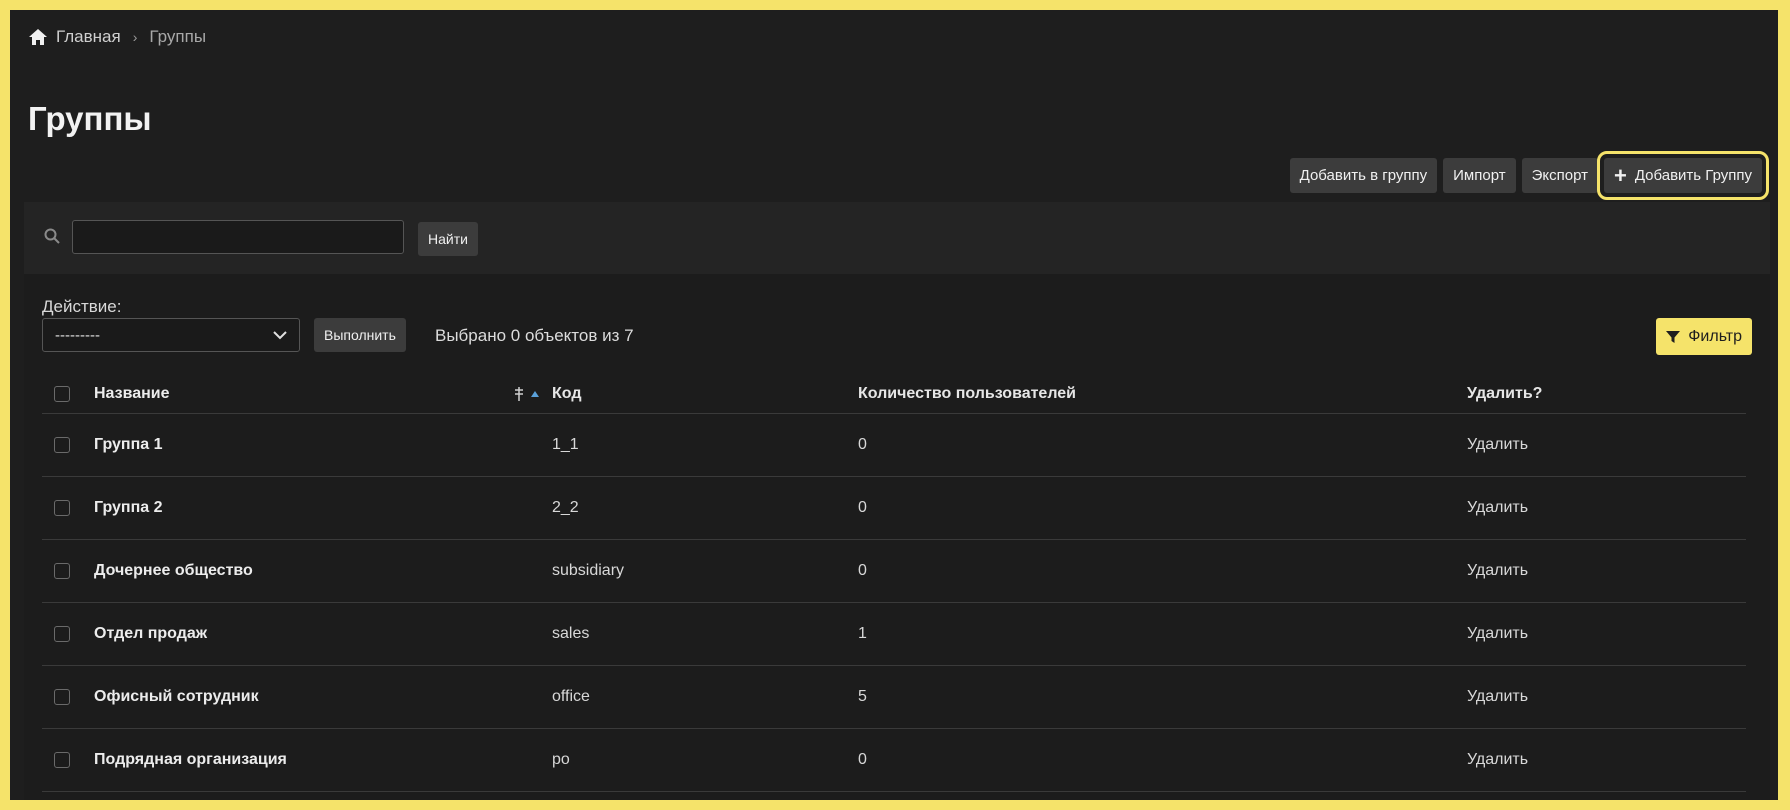  I want to click on column-header-delete: Удалить?, so click(1505, 393).